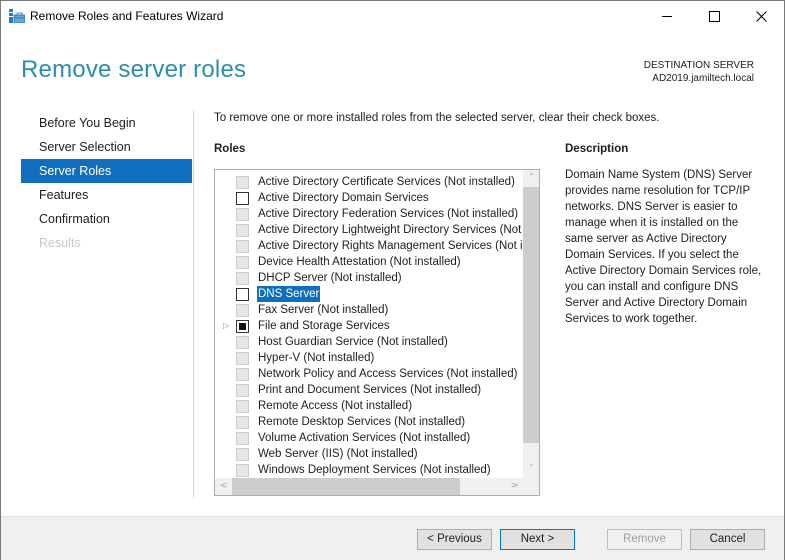  Describe the element at coordinates (106, 195) in the screenshot. I see `nav-item-features: Features` at that location.